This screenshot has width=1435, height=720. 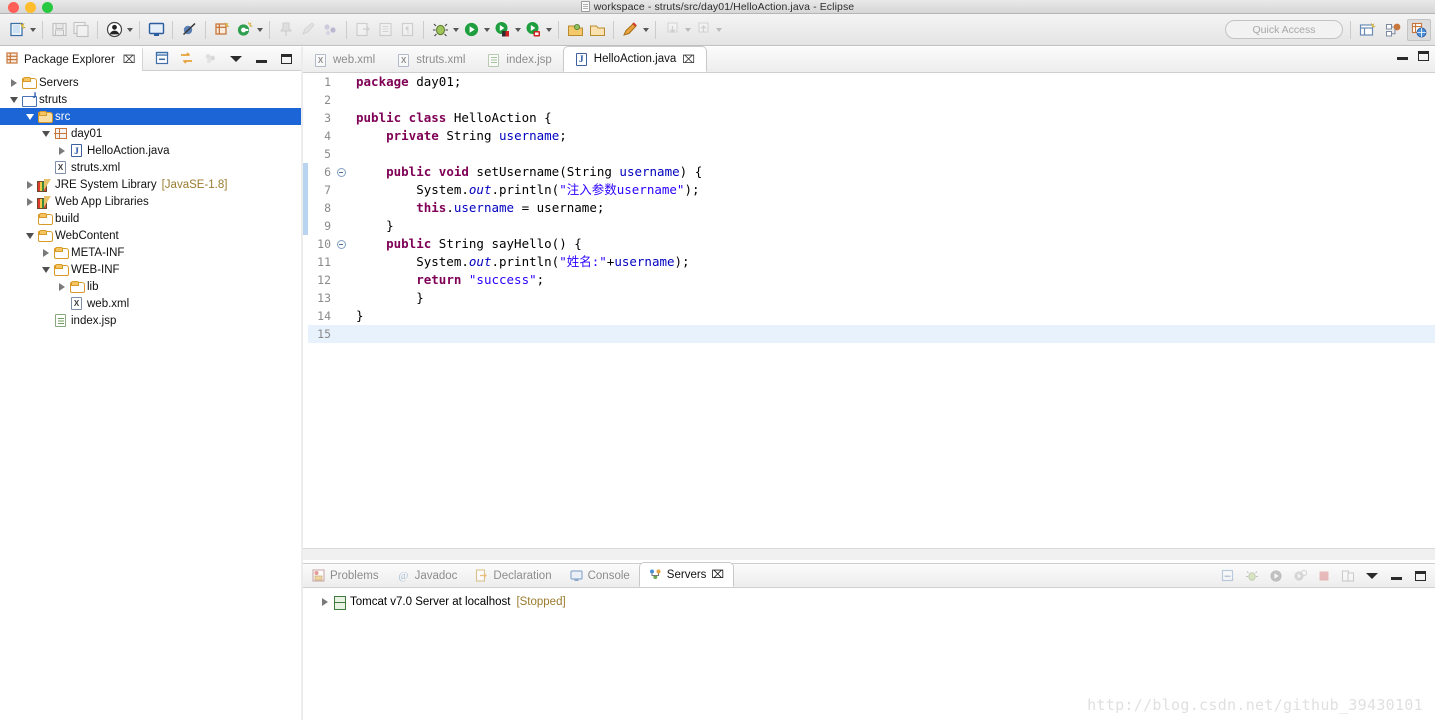 I want to click on start-profiling-icon, so click(x=1300, y=575).